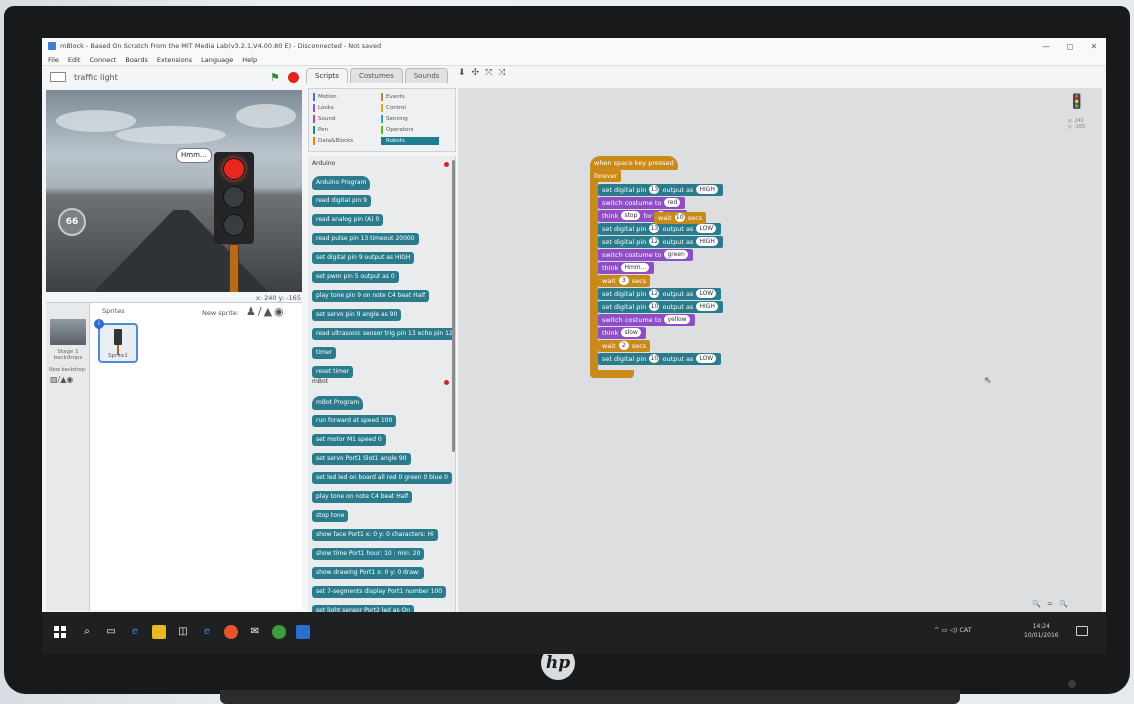 The height and width of the screenshot is (704, 1134). Describe the element at coordinates (646, 320) in the screenshot. I see `script-block: switch costume to yellow` at that location.